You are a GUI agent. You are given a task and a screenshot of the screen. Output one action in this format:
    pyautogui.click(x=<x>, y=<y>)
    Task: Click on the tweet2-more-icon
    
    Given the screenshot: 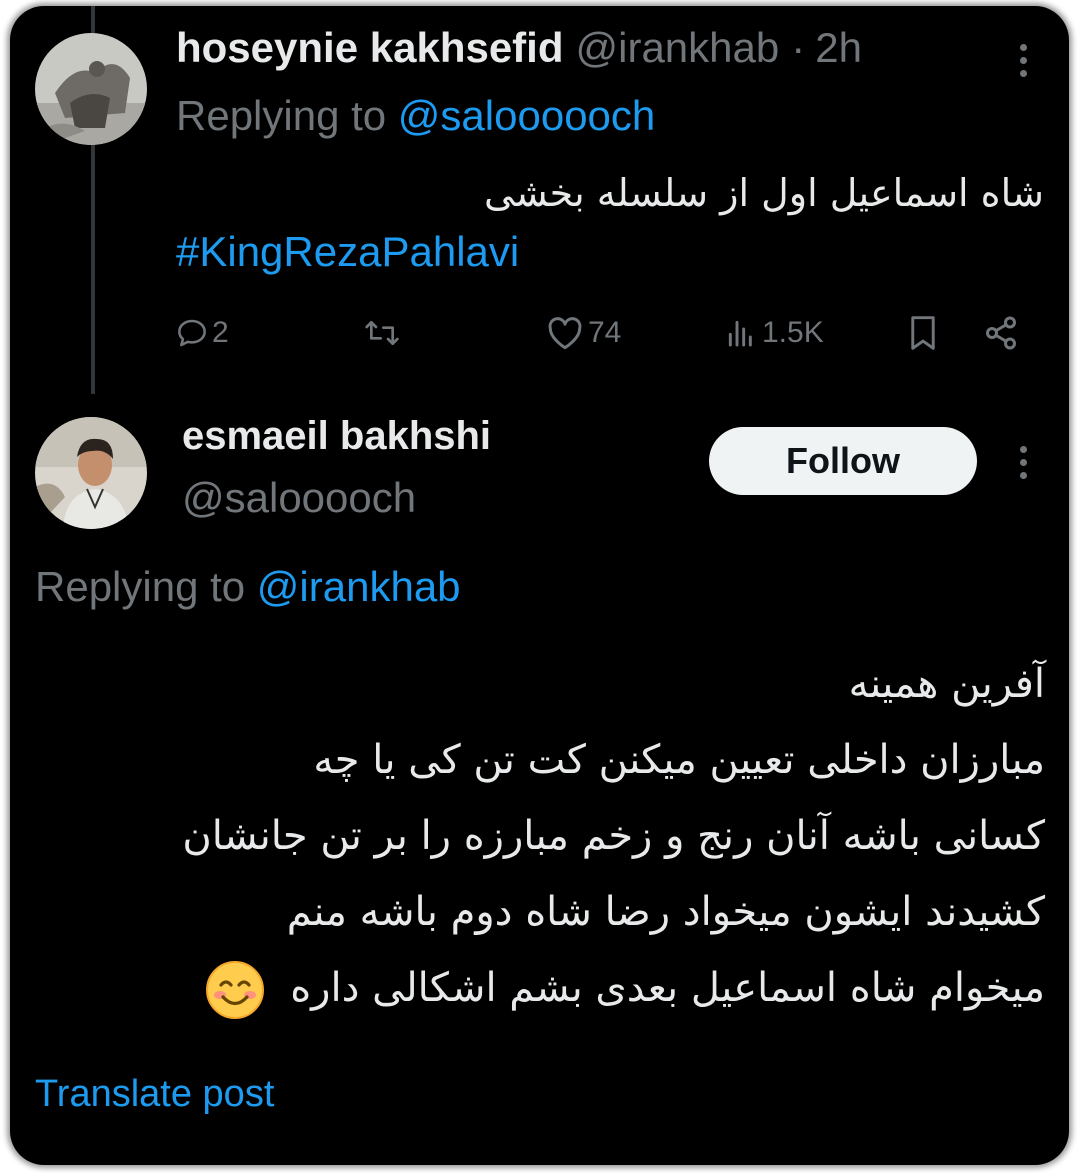 What is the action you would take?
    pyautogui.click(x=1023, y=465)
    